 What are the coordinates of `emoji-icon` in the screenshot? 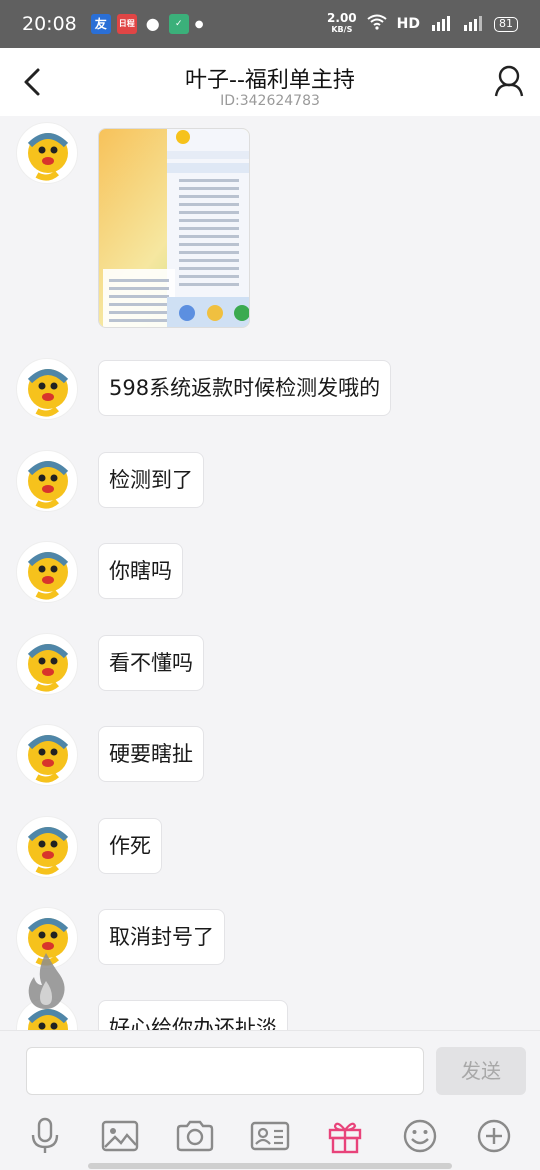 It's located at (419, 1136).